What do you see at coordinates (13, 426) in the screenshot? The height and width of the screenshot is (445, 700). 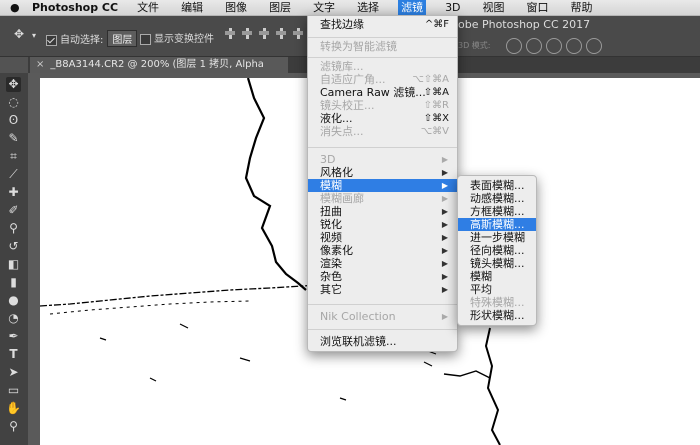 I see `zoom-tool-icon: ⚲` at bounding box center [13, 426].